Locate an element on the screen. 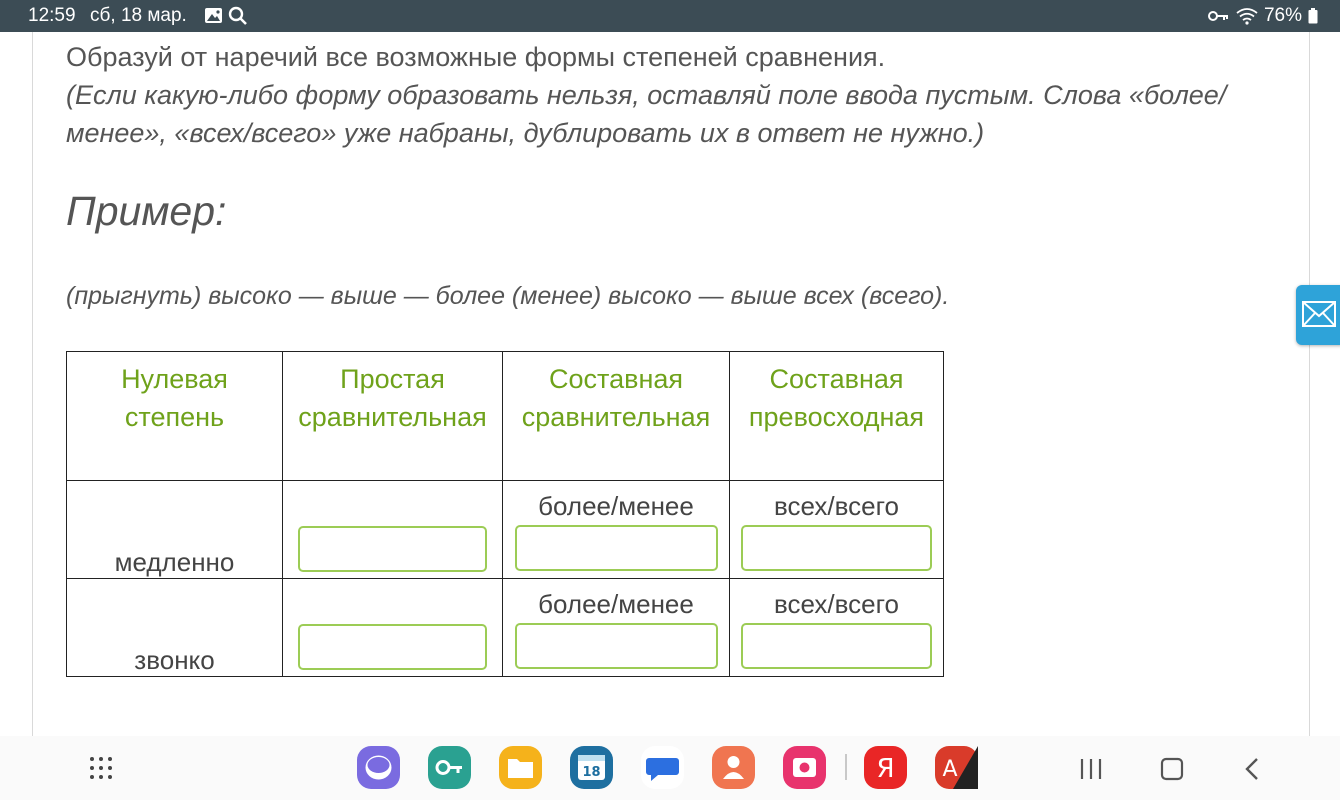 The width and height of the screenshot is (1340, 800). navigation-bar: 18 Я A is located at coordinates (670, 768).